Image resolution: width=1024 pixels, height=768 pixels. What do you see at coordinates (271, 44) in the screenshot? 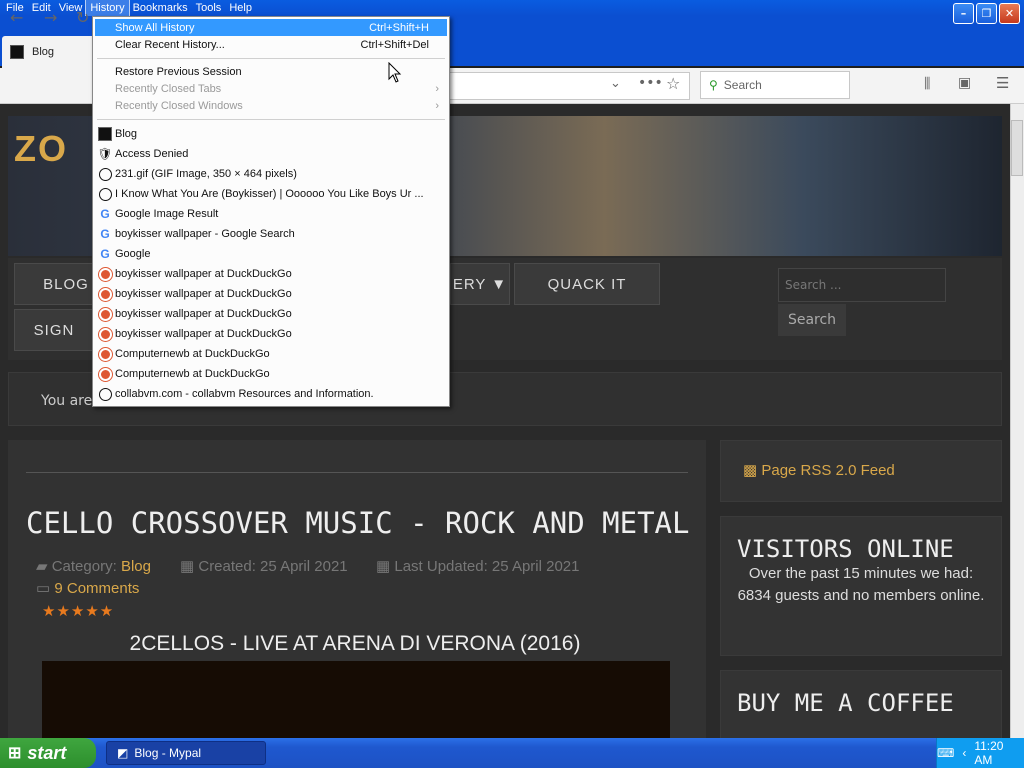
I see `clear-recent-history-item: Clear Recent History... Ctrl+Shift+Del` at bounding box center [271, 44].